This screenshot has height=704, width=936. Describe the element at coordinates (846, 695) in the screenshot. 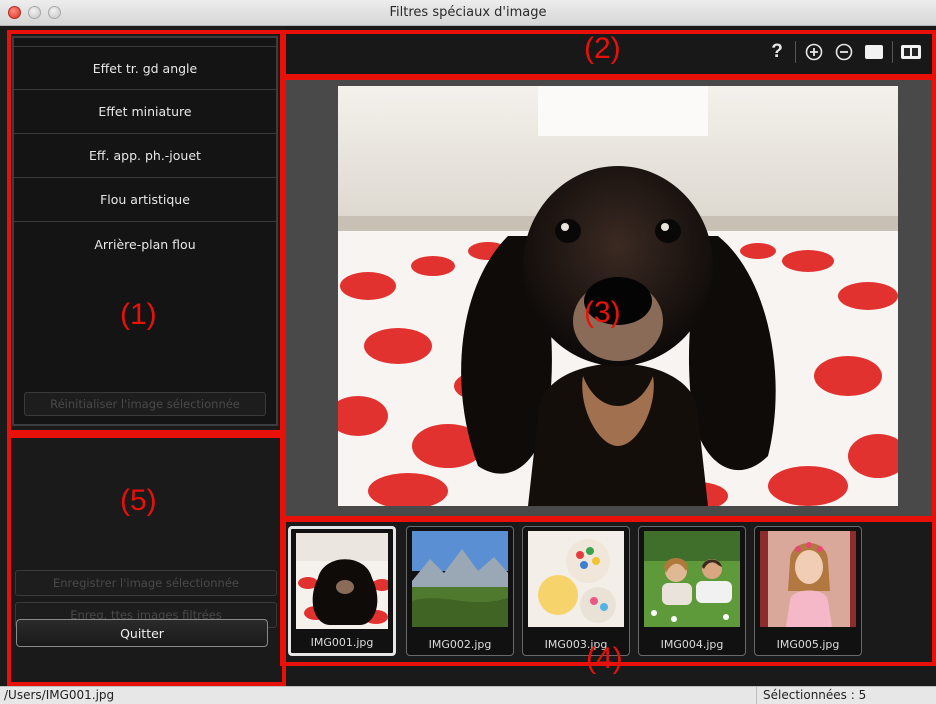

I see `selected-count: Sélectionnées : 5` at that location.